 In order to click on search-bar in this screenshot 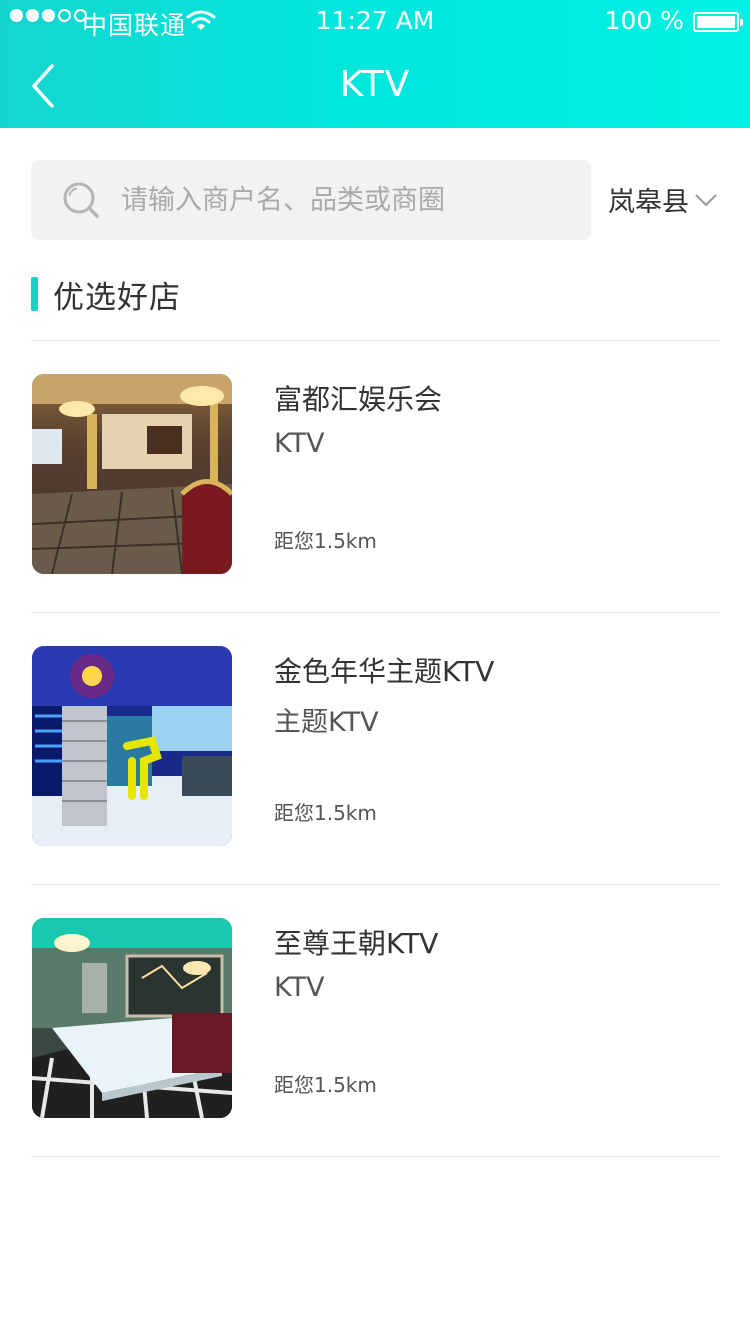, I will do `click(311, 200)`.